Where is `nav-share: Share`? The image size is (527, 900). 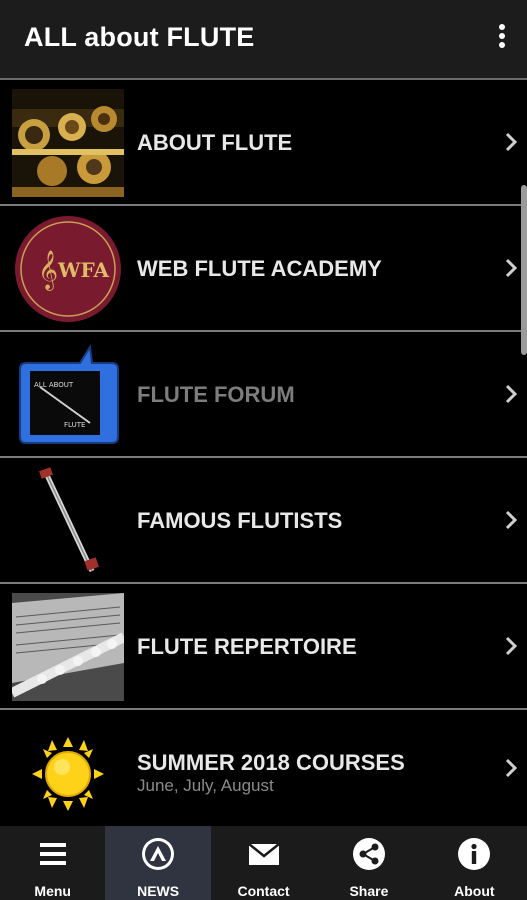
nav-share: Share is located at coordinates (368, 863).